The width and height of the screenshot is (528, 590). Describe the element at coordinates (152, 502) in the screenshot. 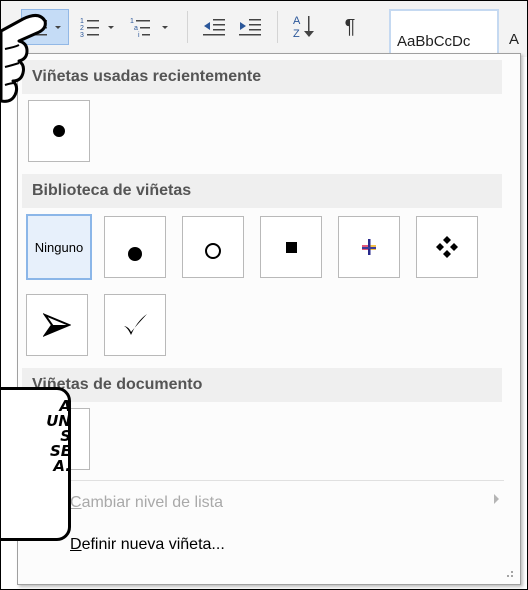

I see `change-level-label: ambiar nivel de lista` at that location.